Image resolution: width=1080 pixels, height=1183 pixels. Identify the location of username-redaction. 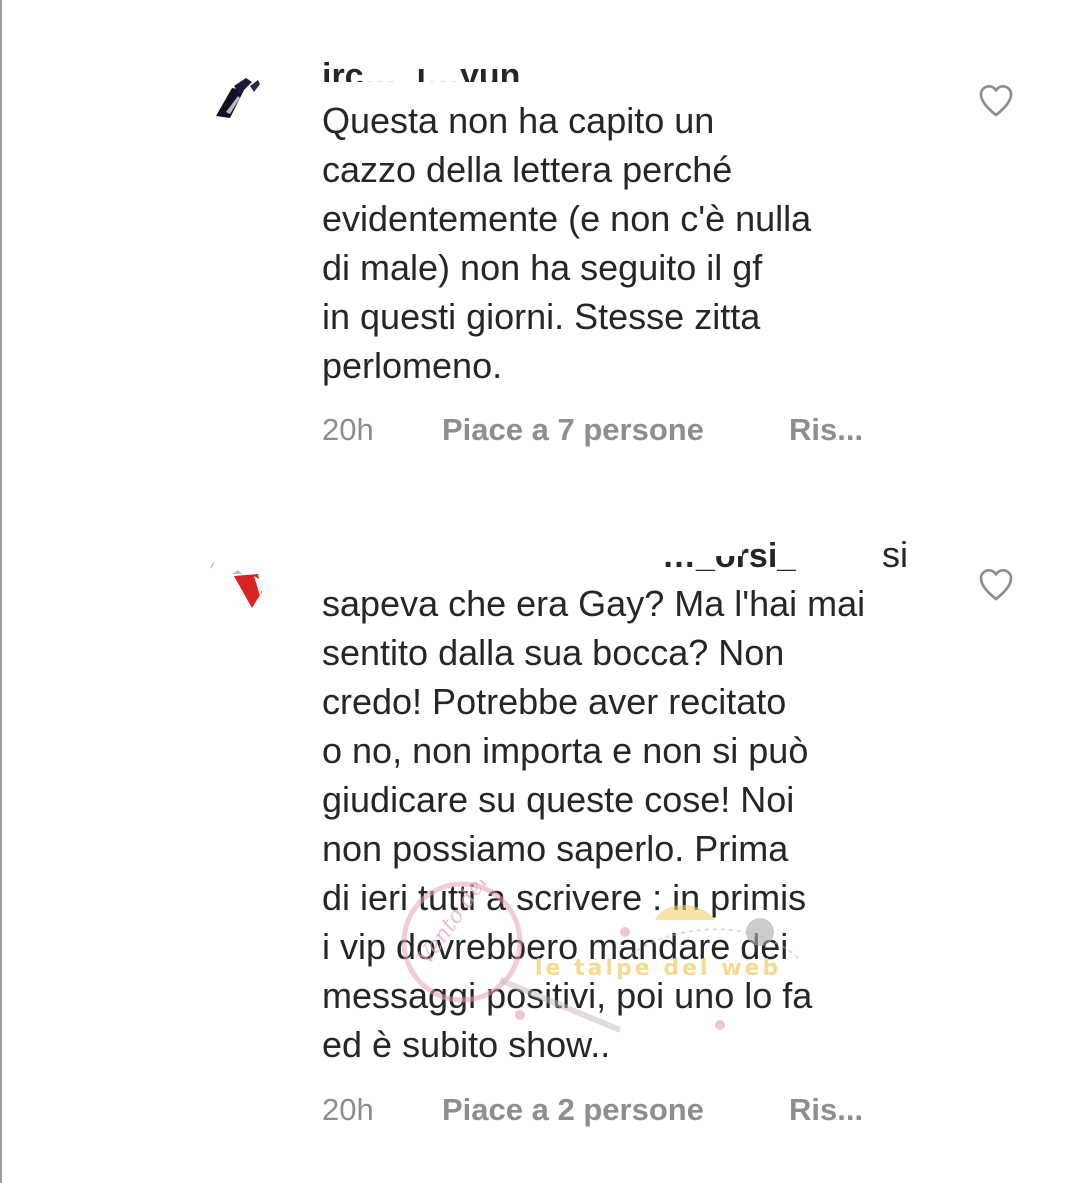
(597, 55).